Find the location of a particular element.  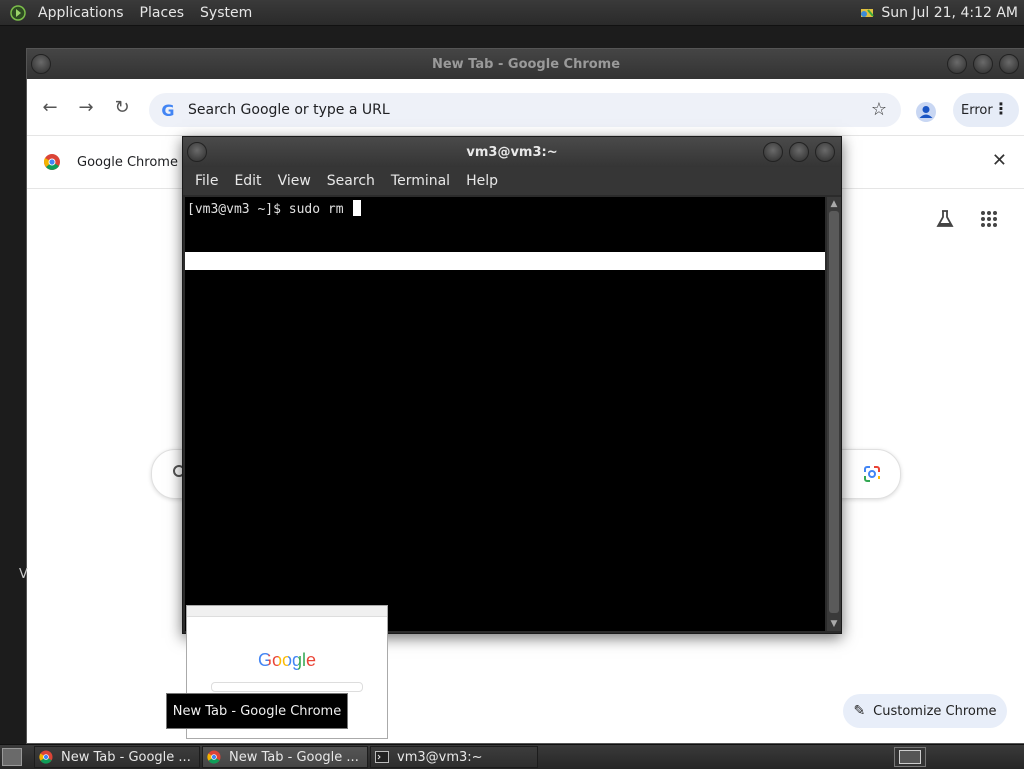

menu-search: Search is located at coordinates (351, 181).